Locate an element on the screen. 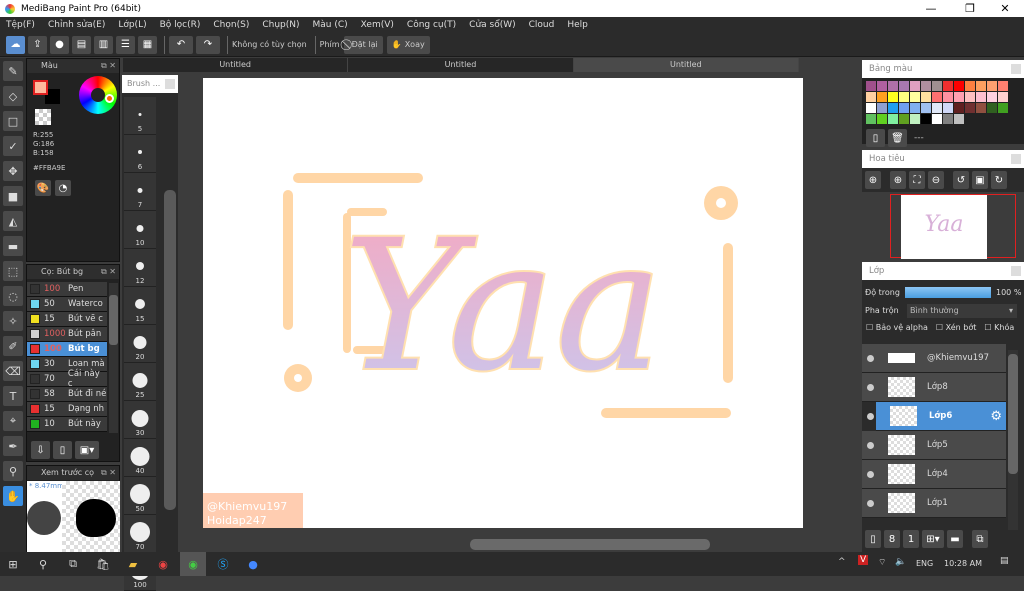 This screenshot has width=1024, height=591. menu-item: Lớp(L) is located at coordinates (132, 25).